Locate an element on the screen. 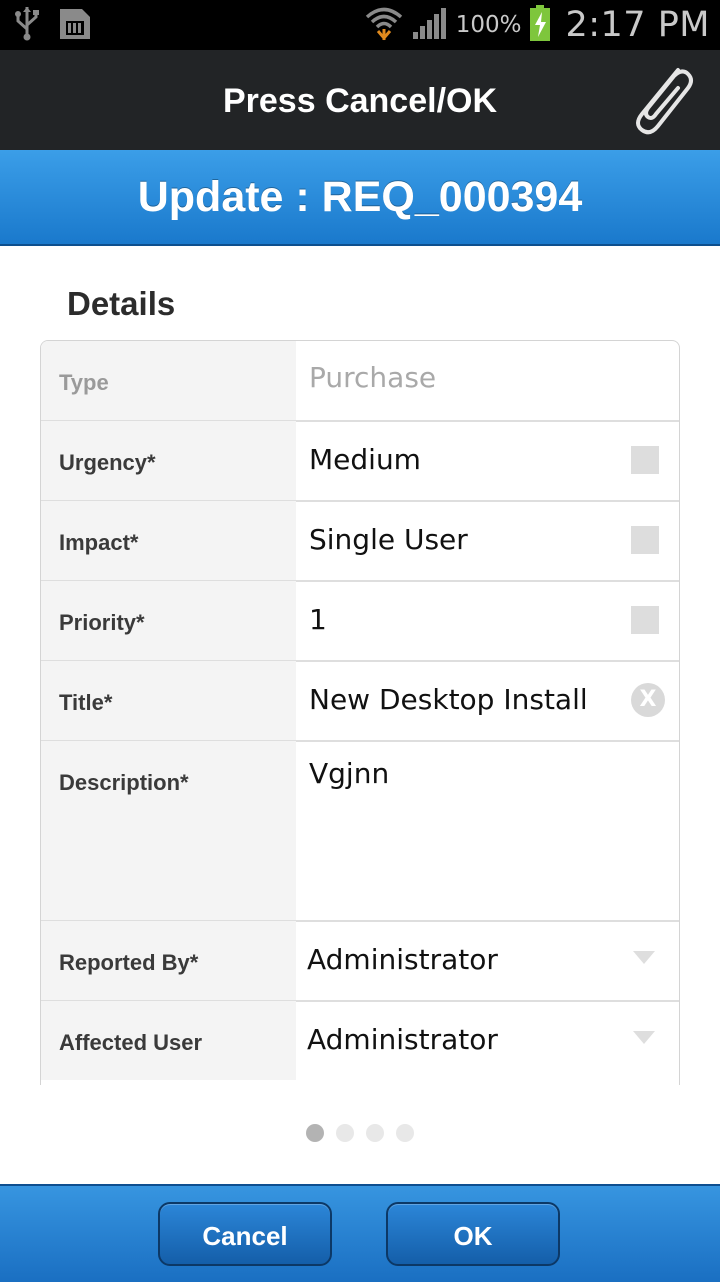  cancel-button: Cancel is located at coordinates (245, 1234).